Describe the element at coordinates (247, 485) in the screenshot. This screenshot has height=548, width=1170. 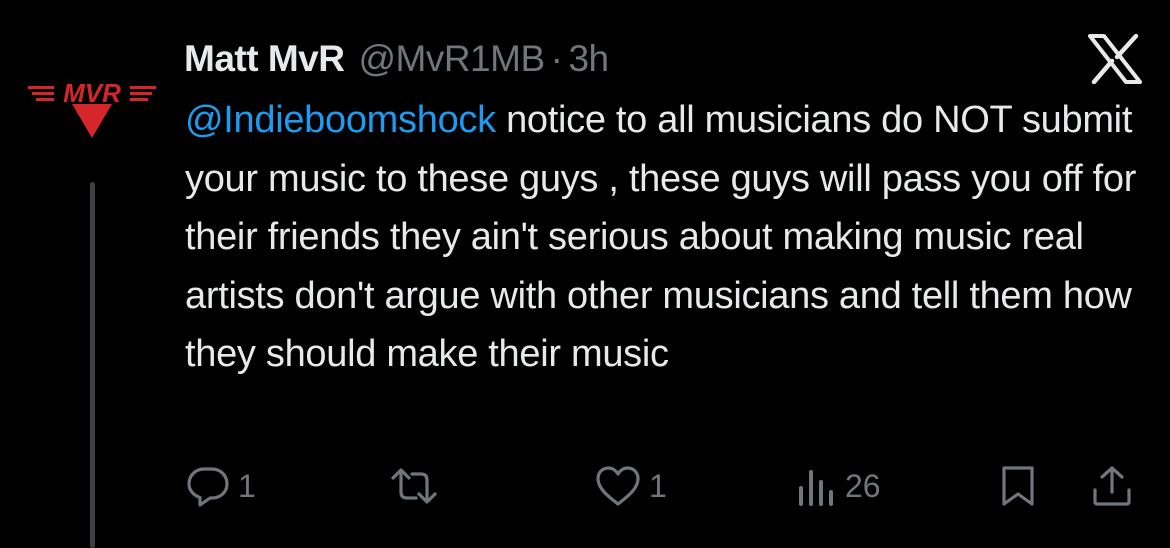
I see `reply-count: 1` at that location.